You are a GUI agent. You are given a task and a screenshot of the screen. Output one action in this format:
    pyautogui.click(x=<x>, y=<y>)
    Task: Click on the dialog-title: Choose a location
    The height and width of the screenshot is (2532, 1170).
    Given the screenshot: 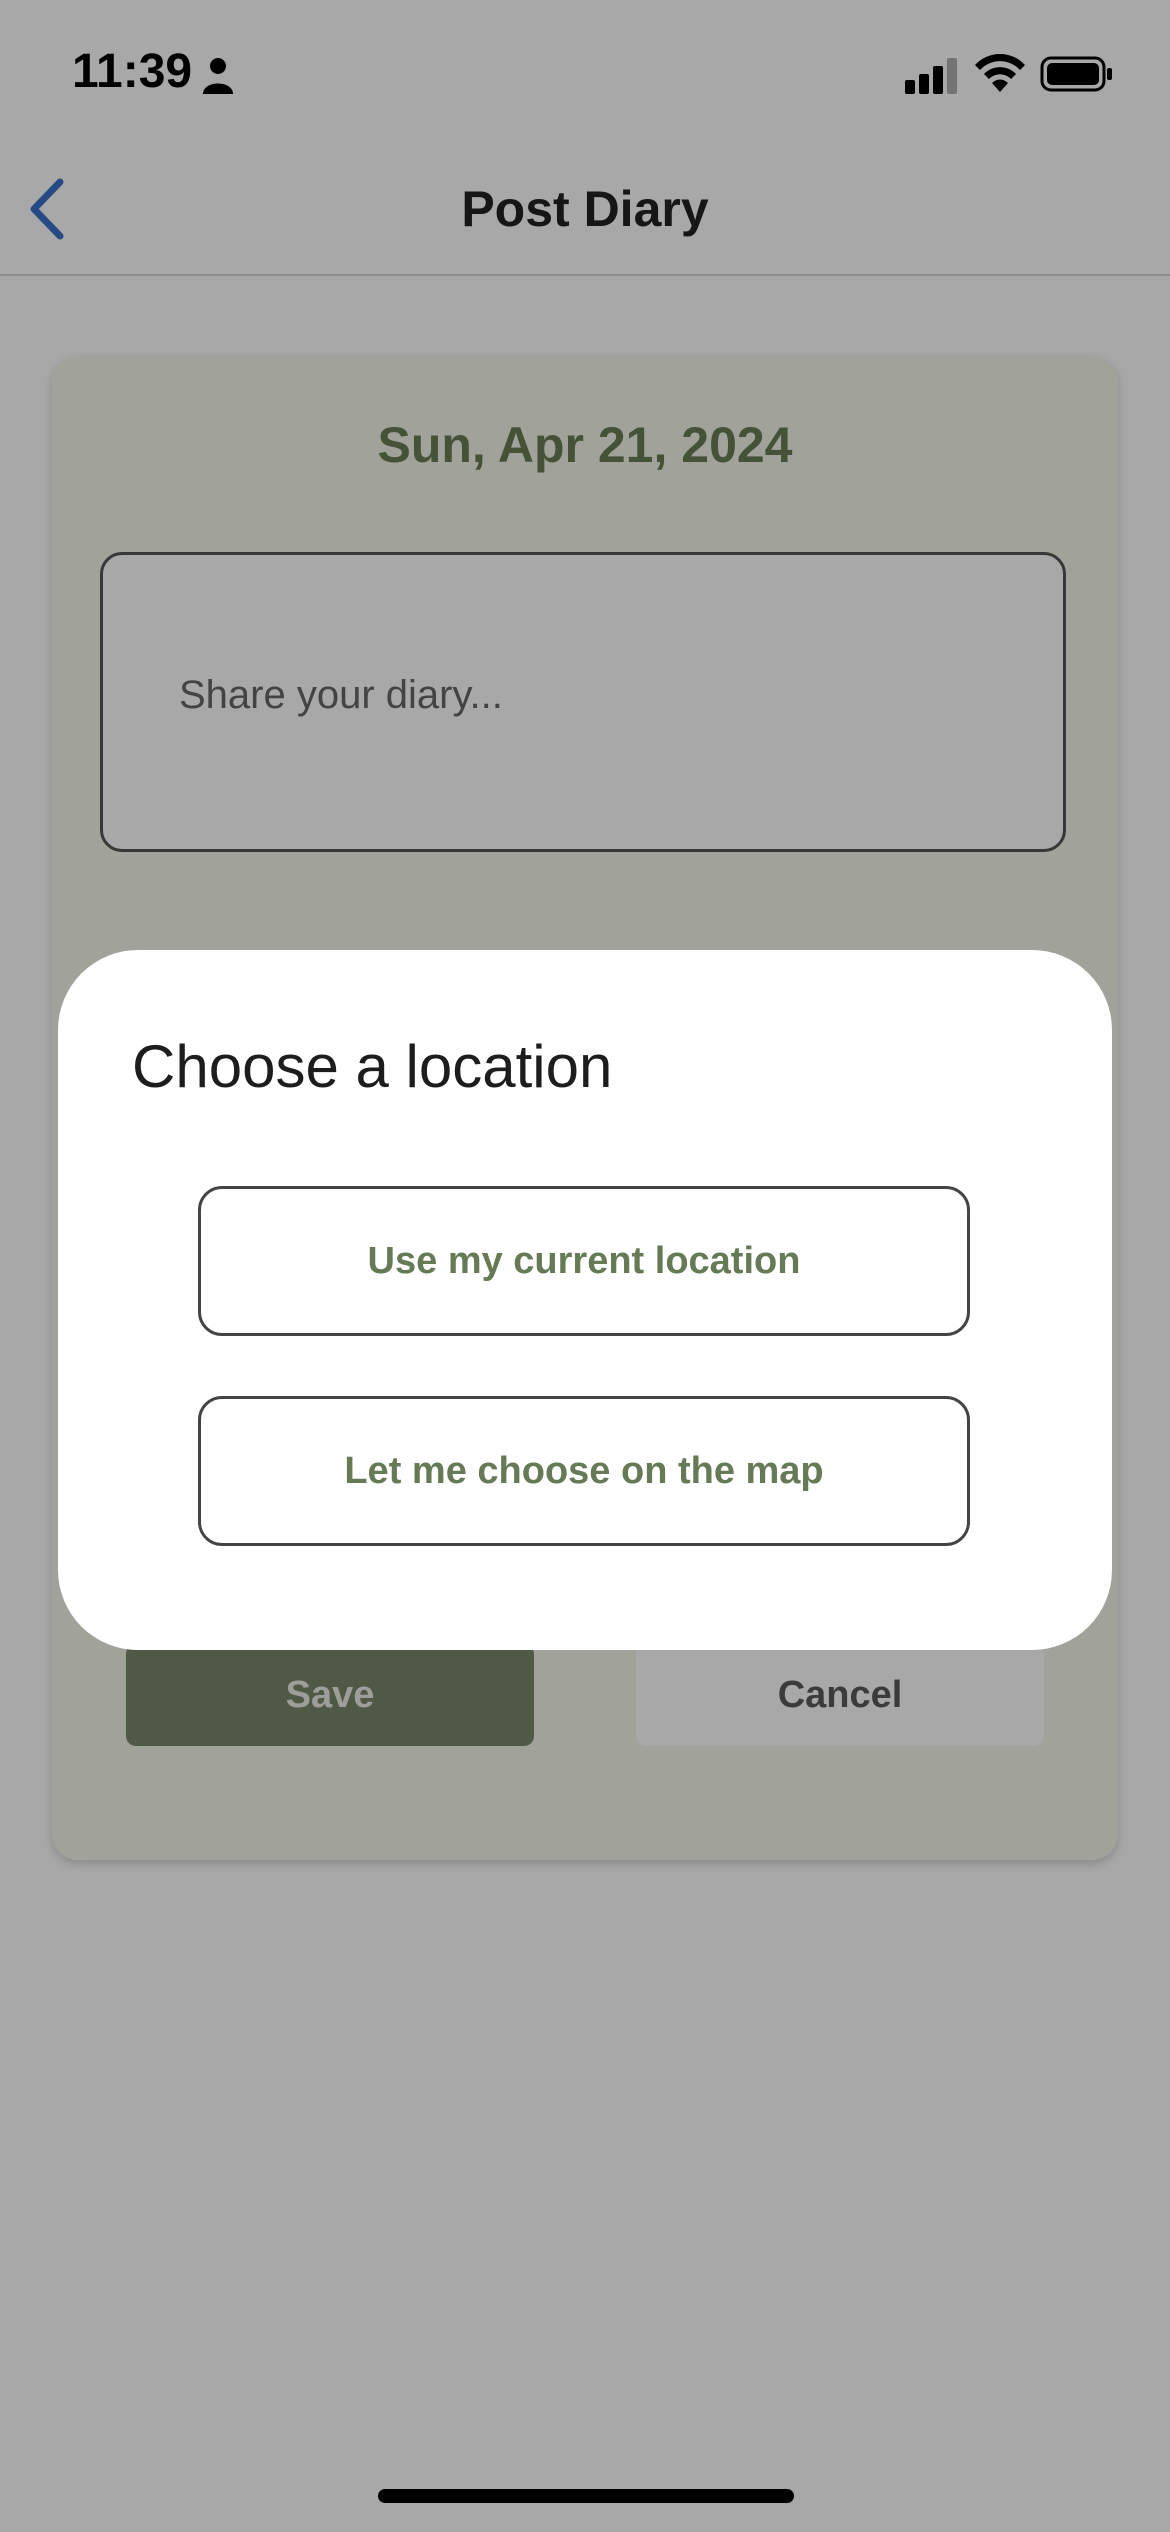 What is the action you would take?
    pyautogui.click(x=372, y=1066)
    